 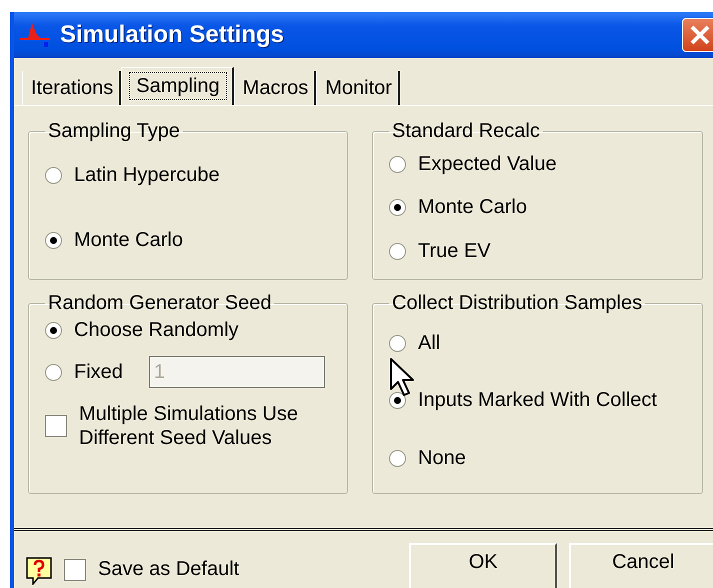 What do you see at coordinates (172, 35) in the screenshot?
I see `window-title: Simulation Settings` at bounding box center [172, 35].